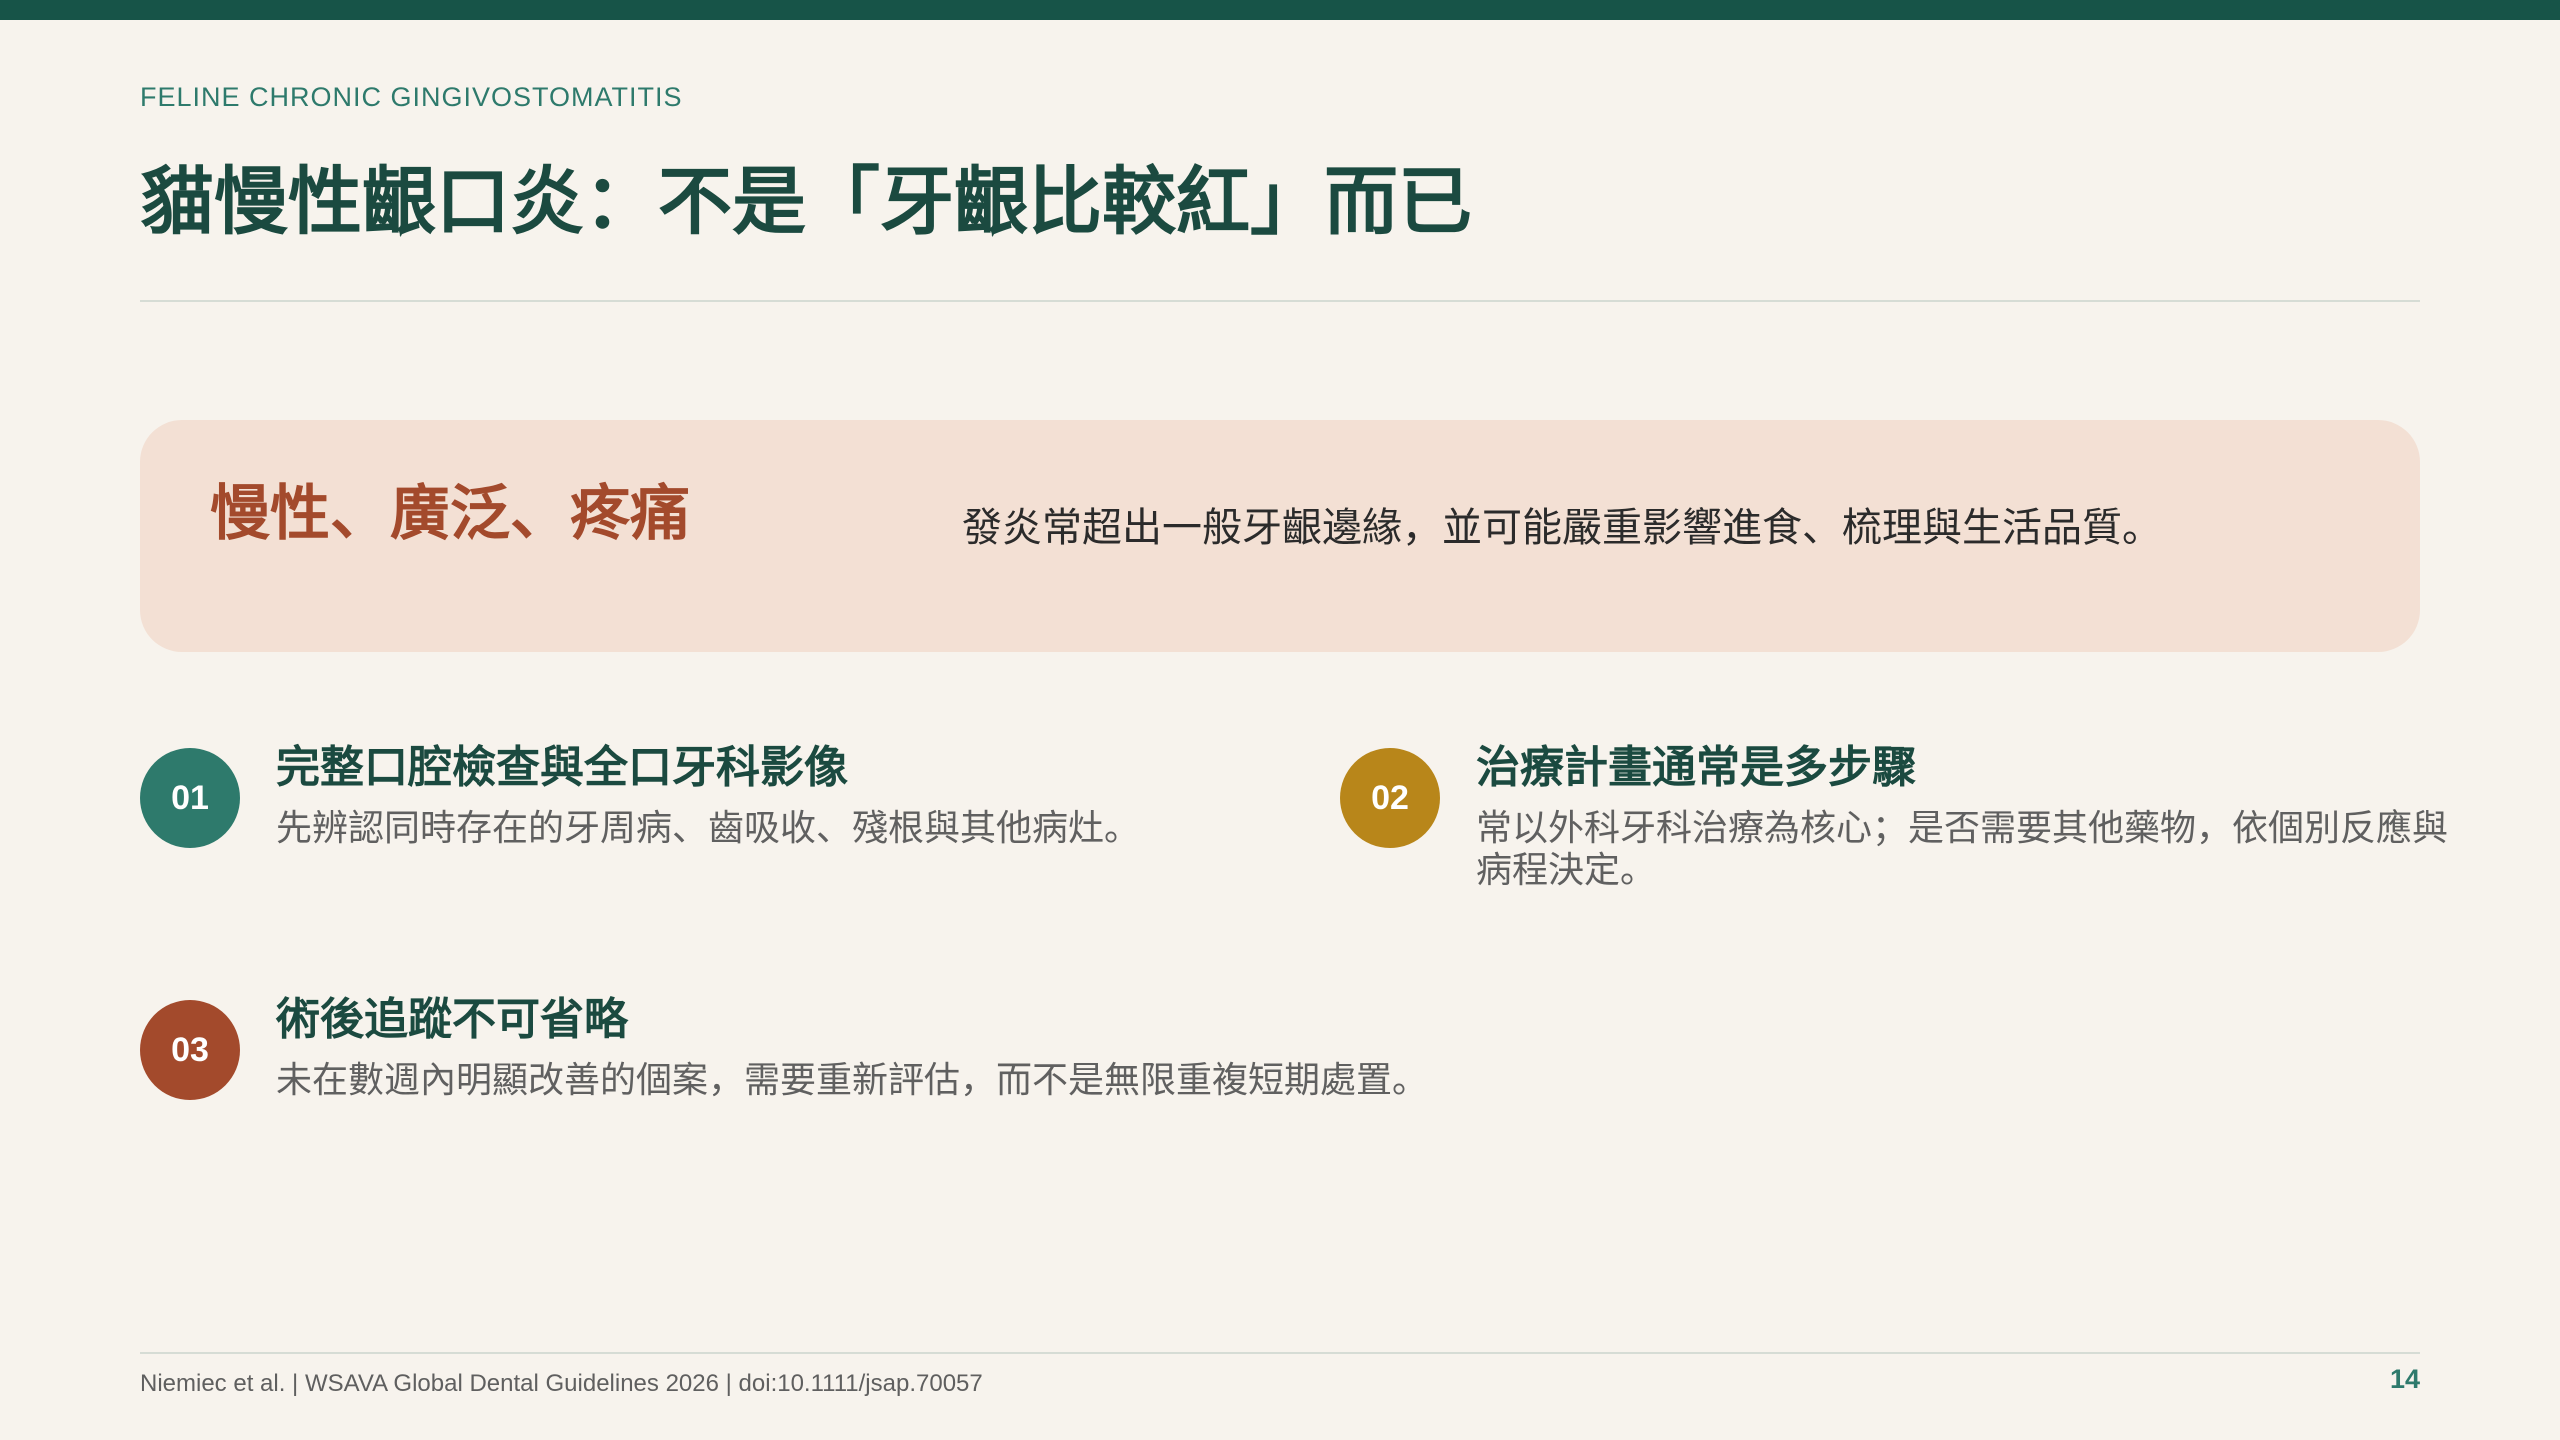  I want to click on callout-body: 發炎常超出一般牙齦邊緣，並可能嚴重影響進食、梳理與生活品質。, so click(1562, 528).